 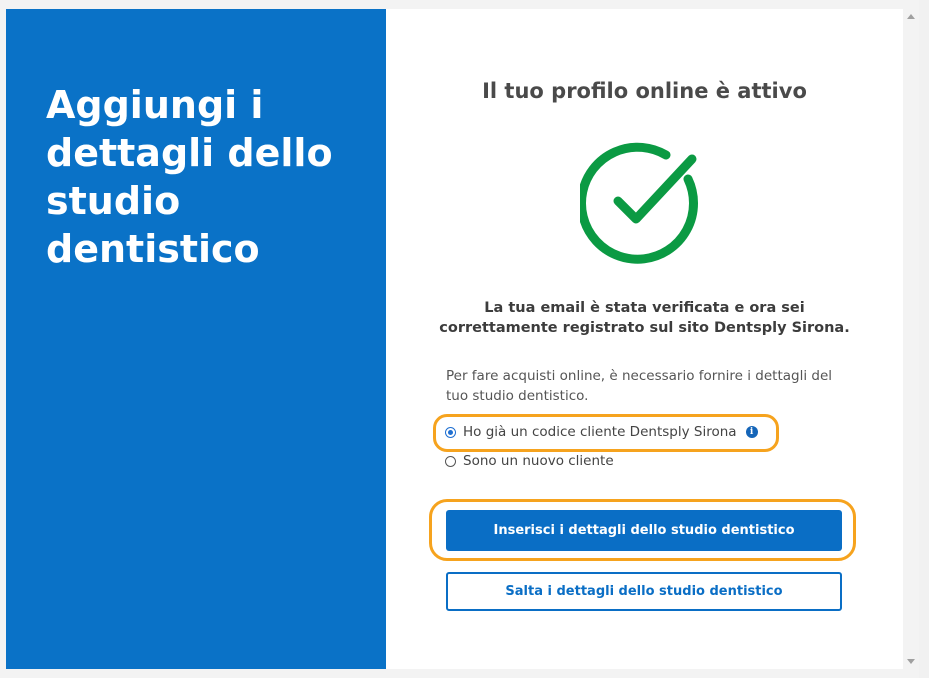 What do you see at coordinates (751, 432) in the screenshot?
I see `info-icon: i` at bounding box center [751, 432].